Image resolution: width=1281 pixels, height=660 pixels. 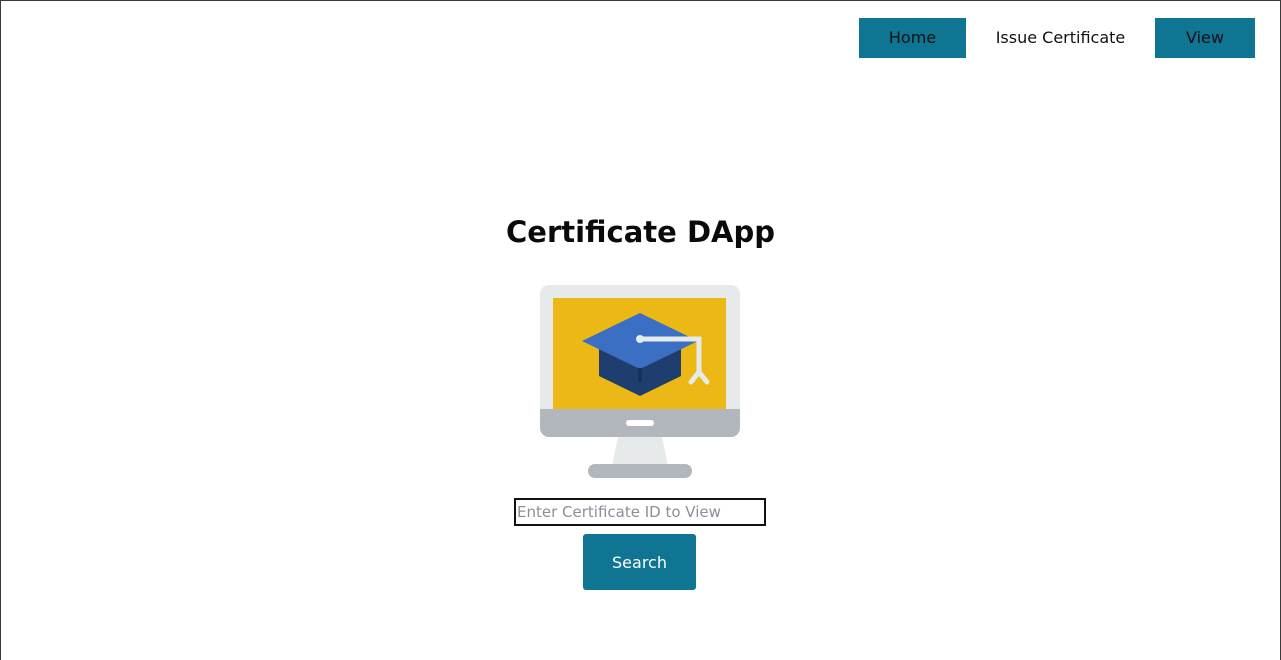 I want to click on nav-home-button: Home, so click(x=912, y=37).